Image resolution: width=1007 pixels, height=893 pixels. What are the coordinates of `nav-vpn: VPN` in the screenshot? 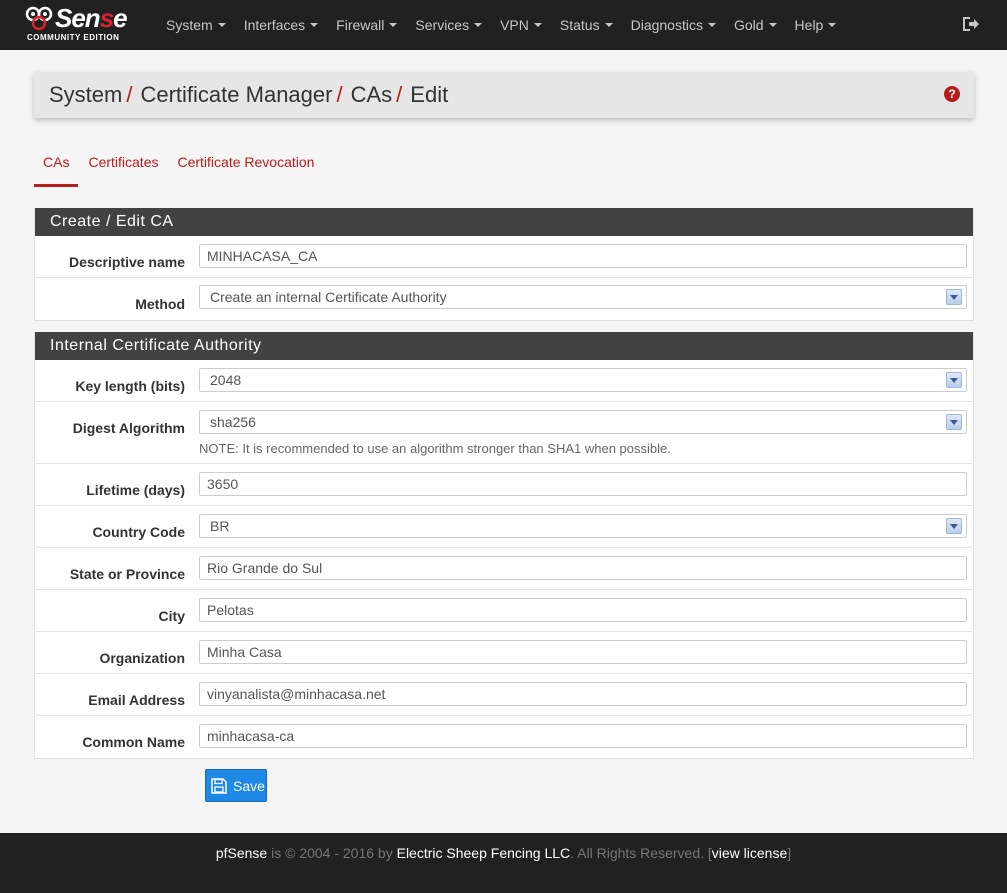 It's located at (521, 25).